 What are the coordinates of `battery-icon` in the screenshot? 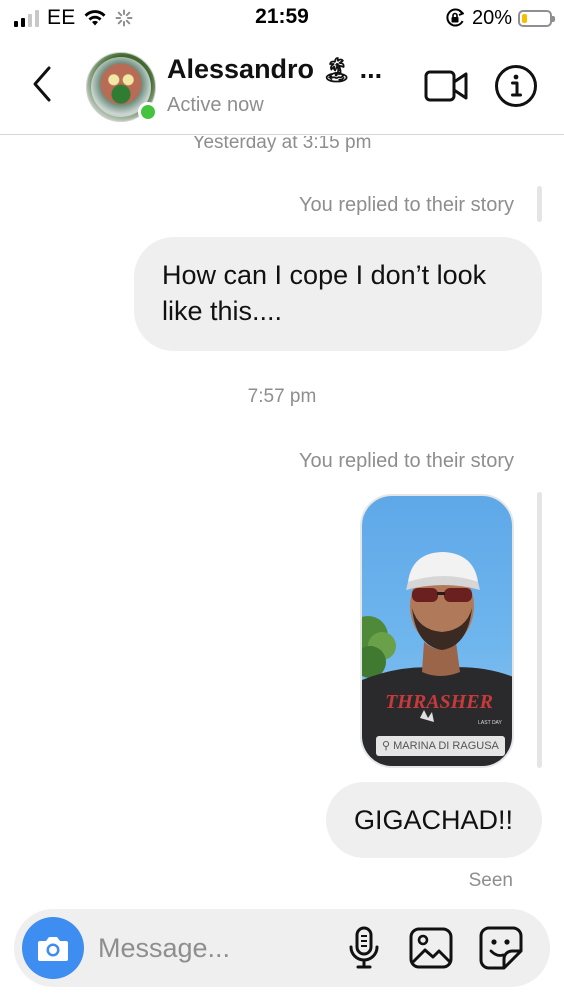 It's located at (536, 18).